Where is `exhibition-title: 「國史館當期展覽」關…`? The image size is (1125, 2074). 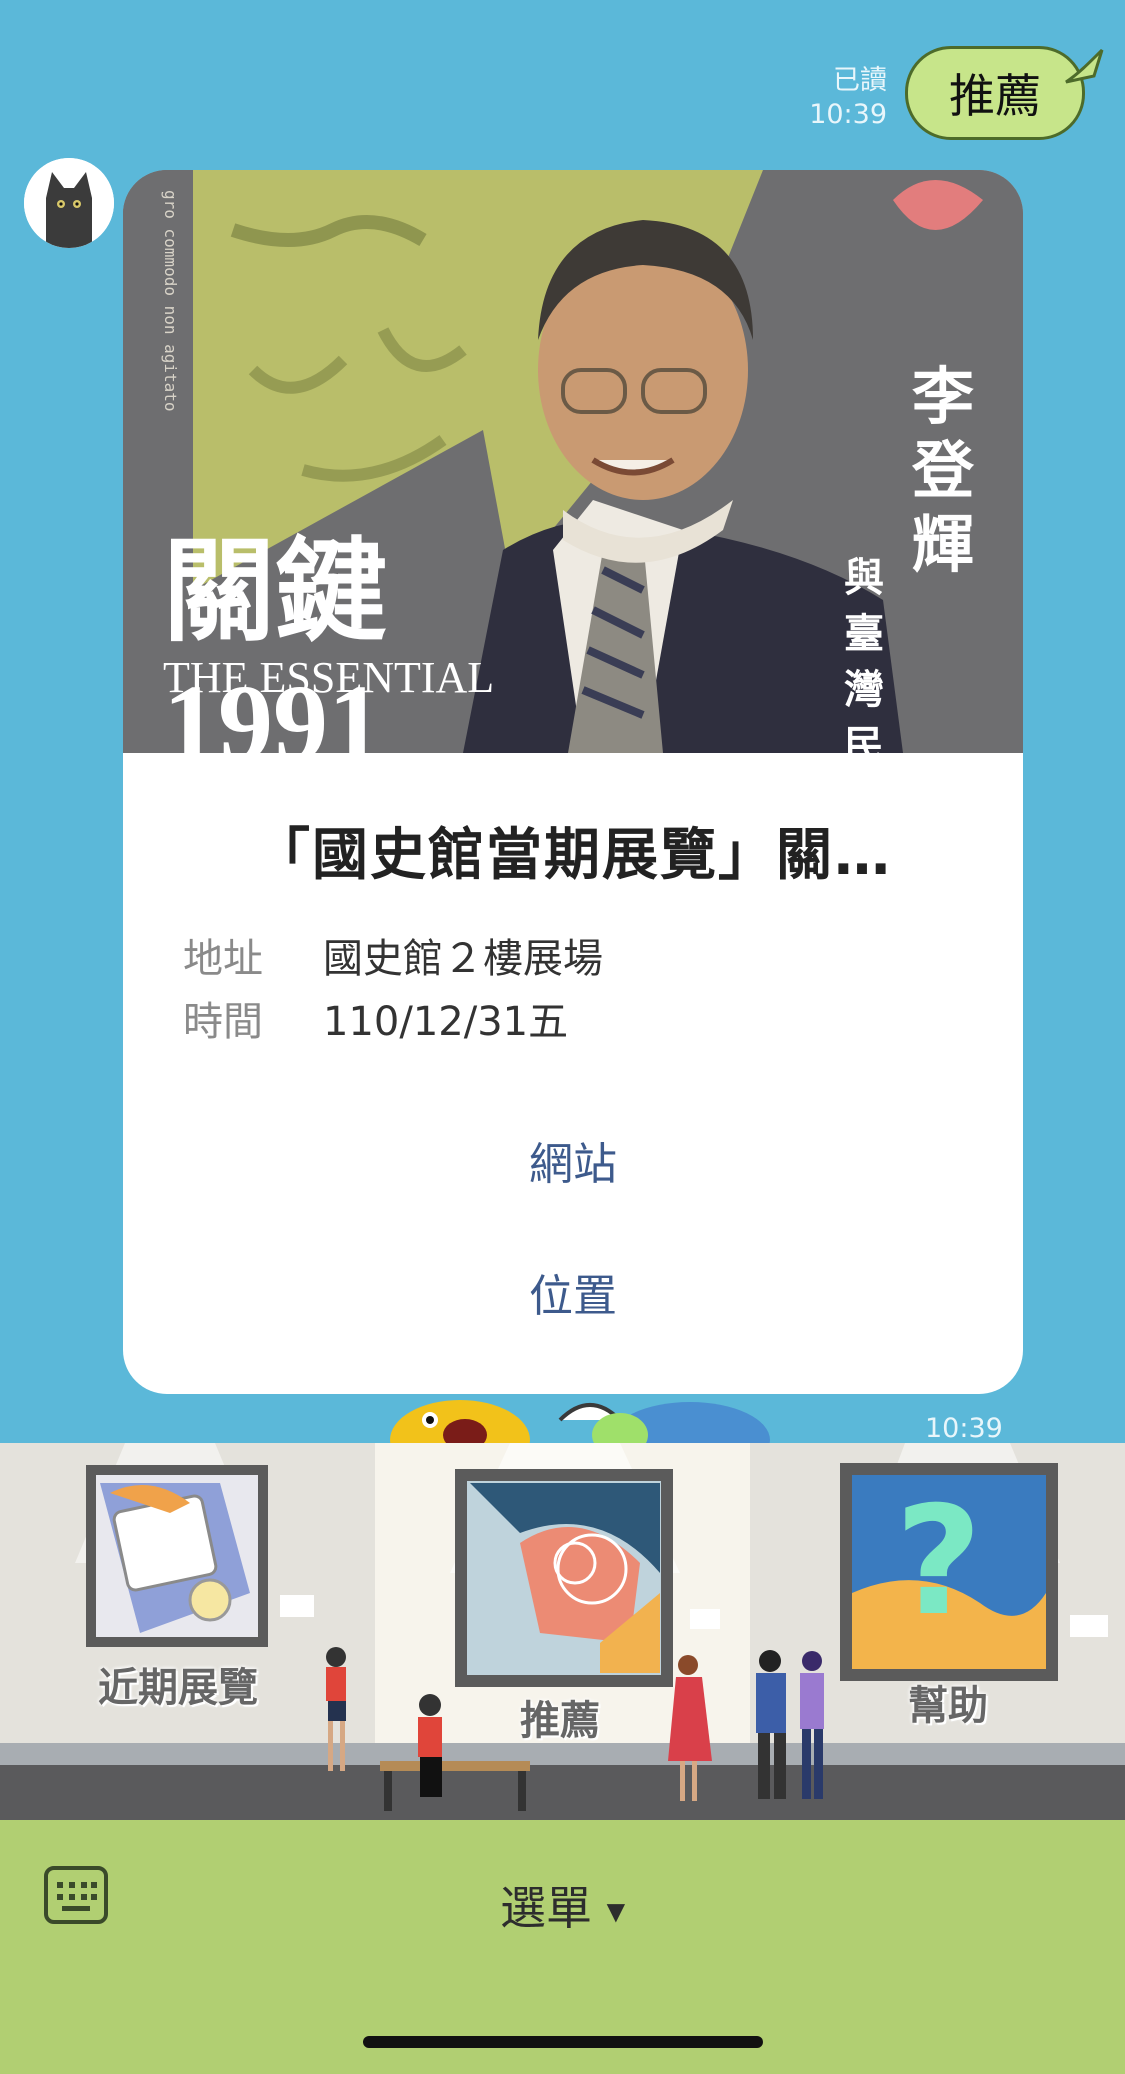
exhibition-title: 「國史館當期展覽」關… is located at coordinates (573, 855).